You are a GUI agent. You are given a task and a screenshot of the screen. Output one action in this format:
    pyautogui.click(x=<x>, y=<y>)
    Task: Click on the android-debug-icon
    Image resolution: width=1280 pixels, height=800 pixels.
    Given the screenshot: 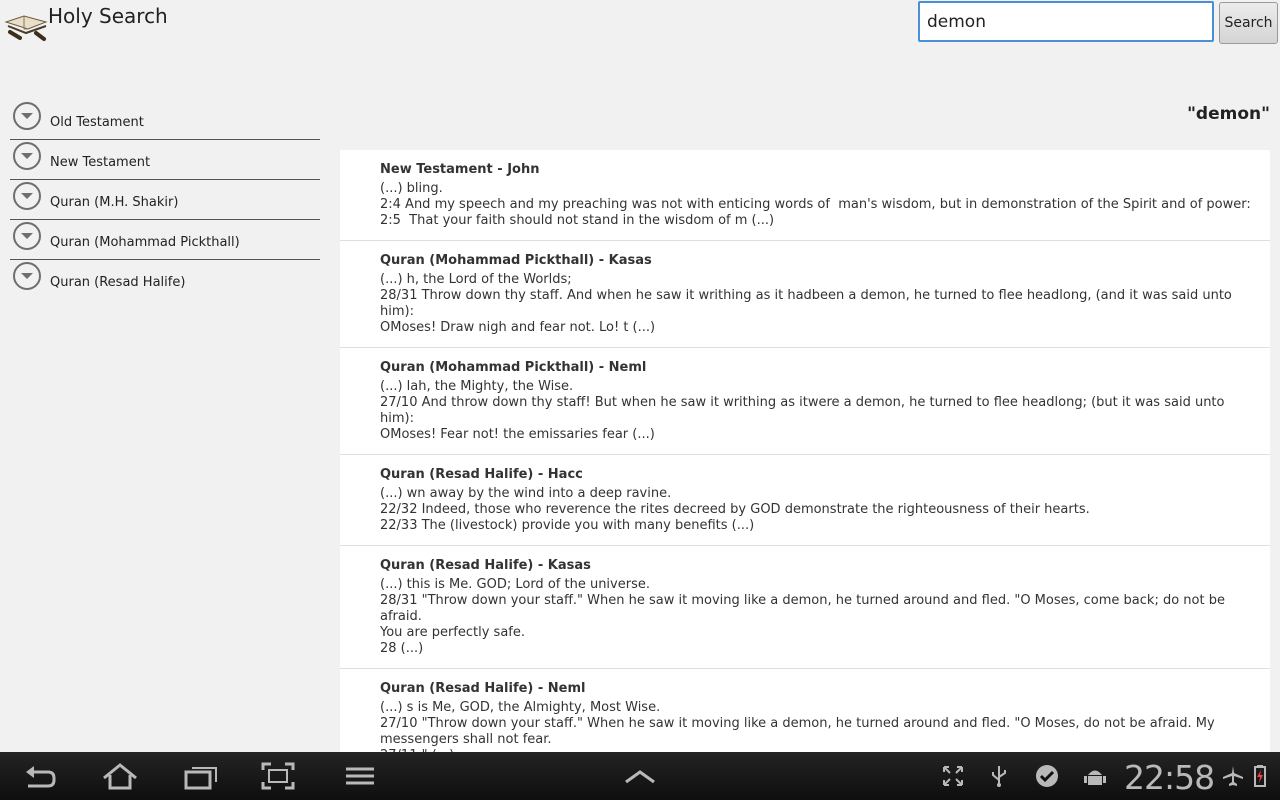 What is the action you would take?
    pyautogui.click(x=1095, y=776)
    